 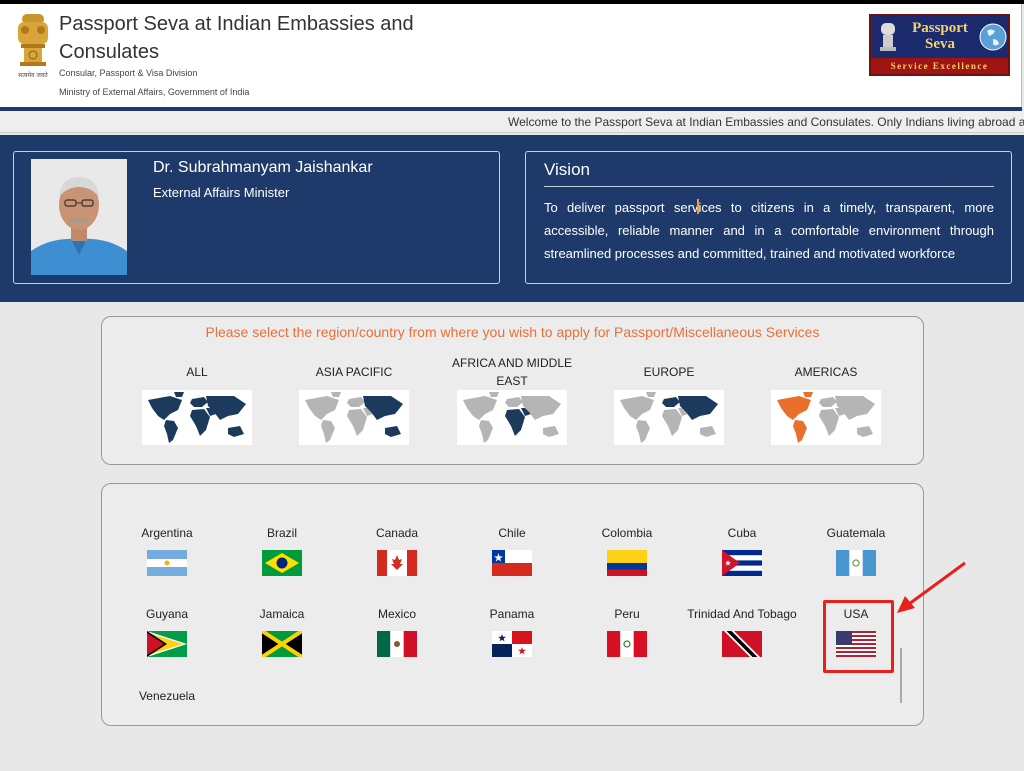 I want to click on country-colombia: Colombia, so click(x=627, y=550).